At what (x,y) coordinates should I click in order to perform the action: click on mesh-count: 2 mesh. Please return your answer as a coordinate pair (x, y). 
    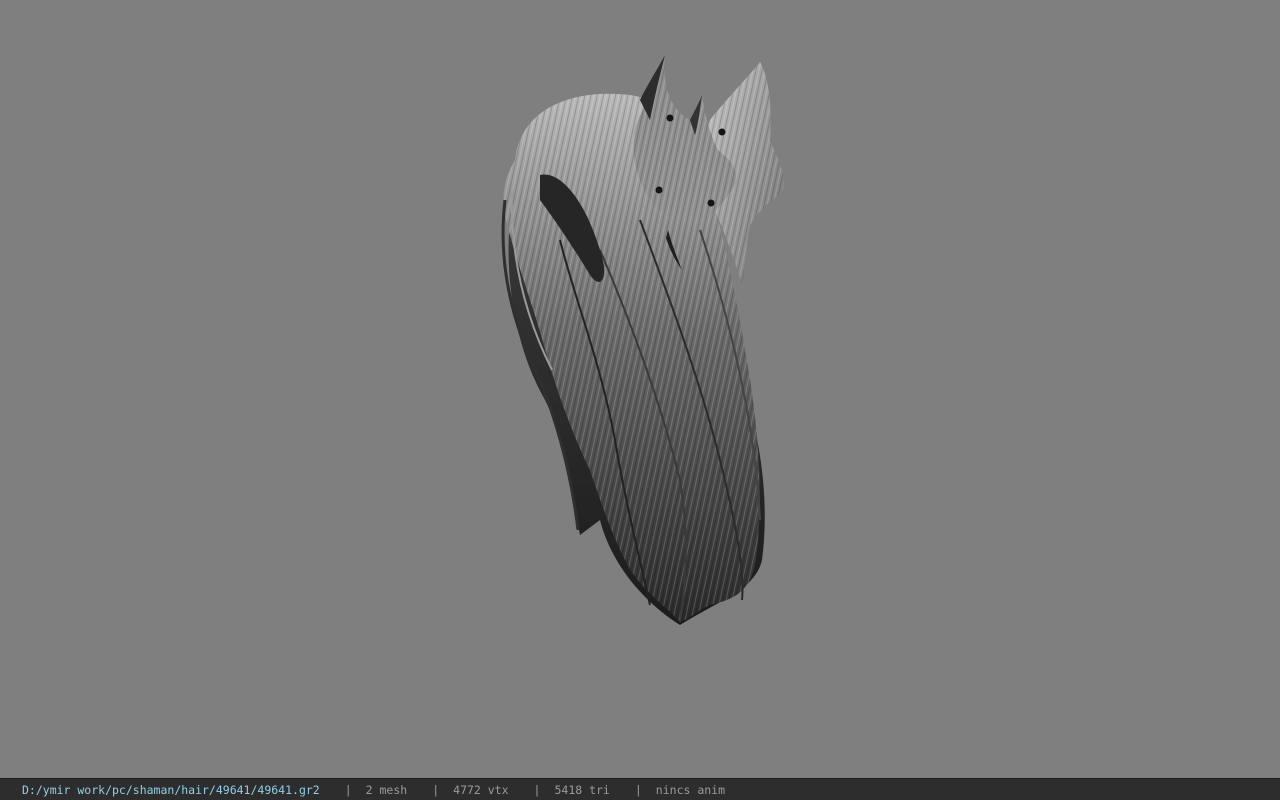
    Looking at the image, I should click on (386, 789).